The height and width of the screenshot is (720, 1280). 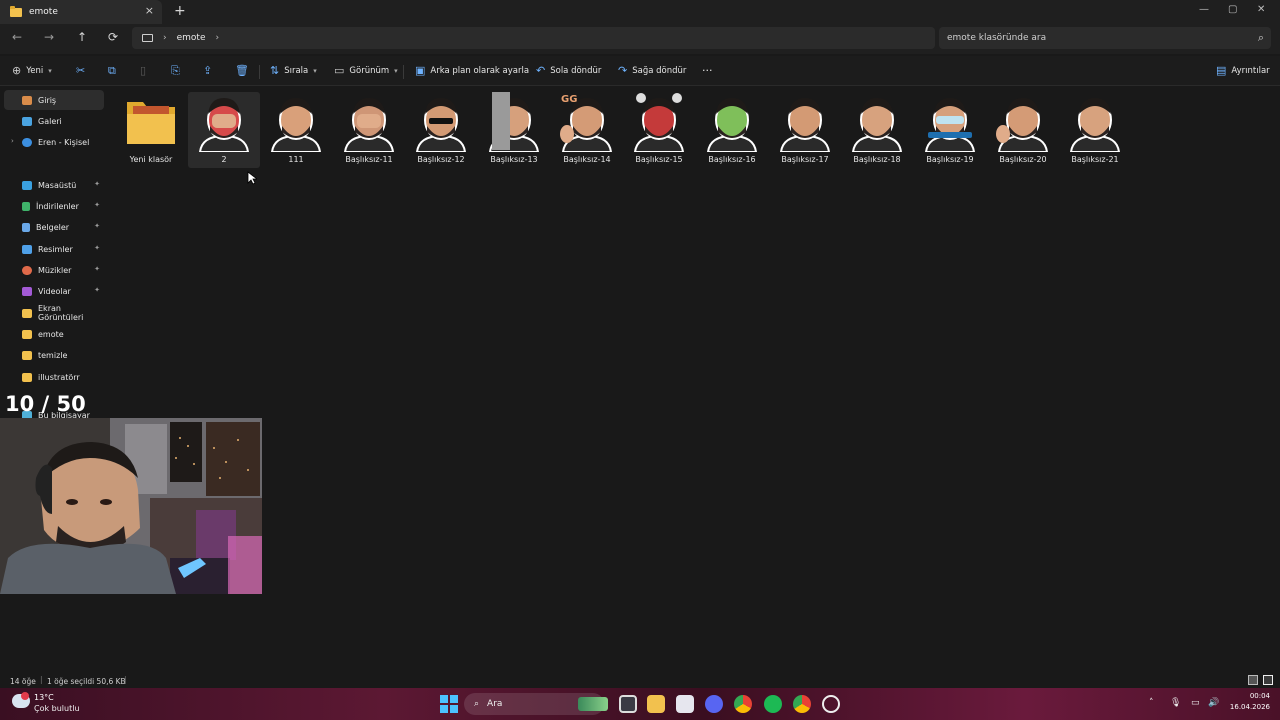 What do you see at coordinates (57, 708) in the screenshot?
I see `weather-desc: Çok bulutlu` at bounding box center [57, 708].